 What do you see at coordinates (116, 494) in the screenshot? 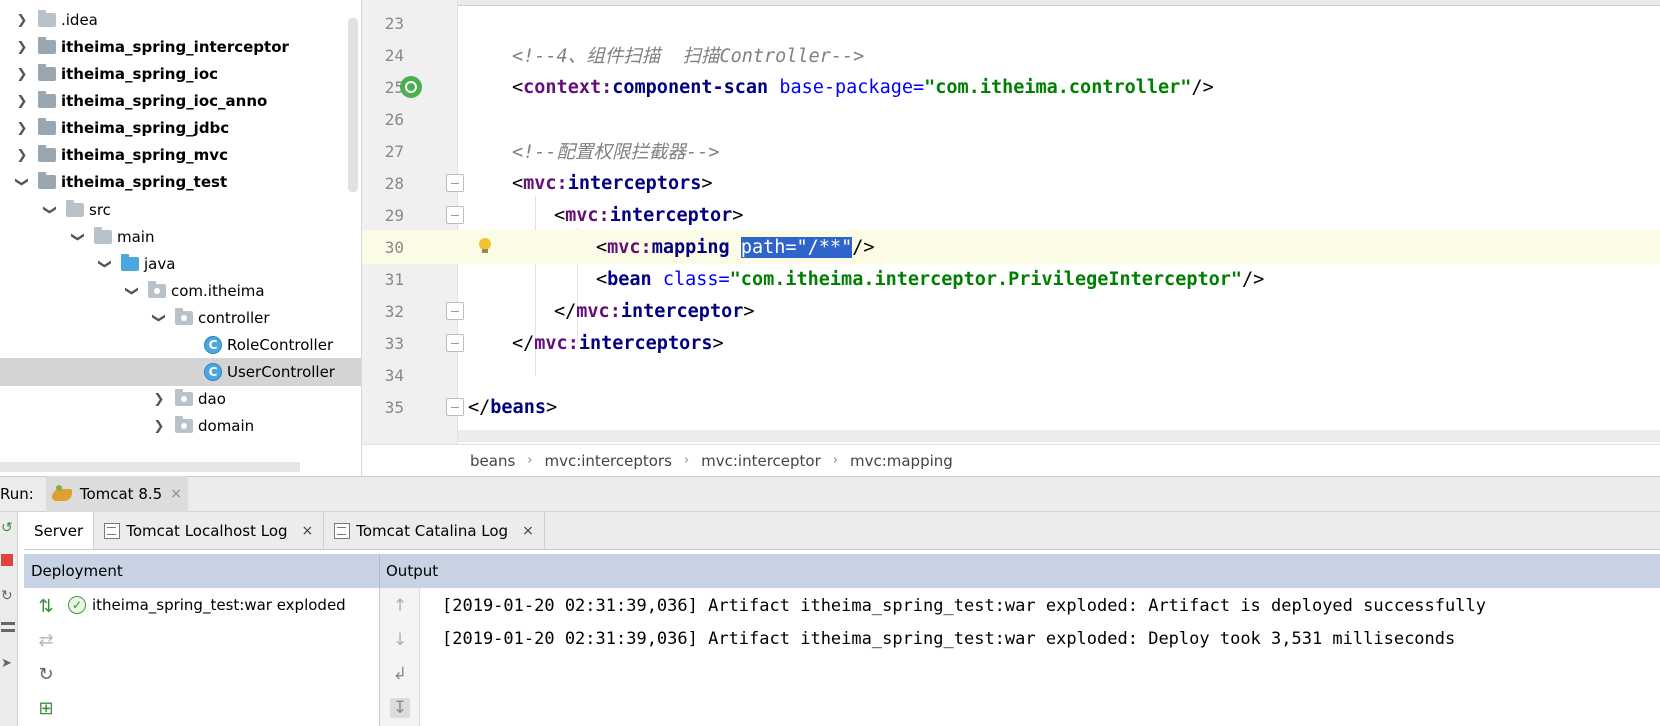
I see `run-config-tab: Tomcat 8.5 ×` at bounding box center [116, 494].